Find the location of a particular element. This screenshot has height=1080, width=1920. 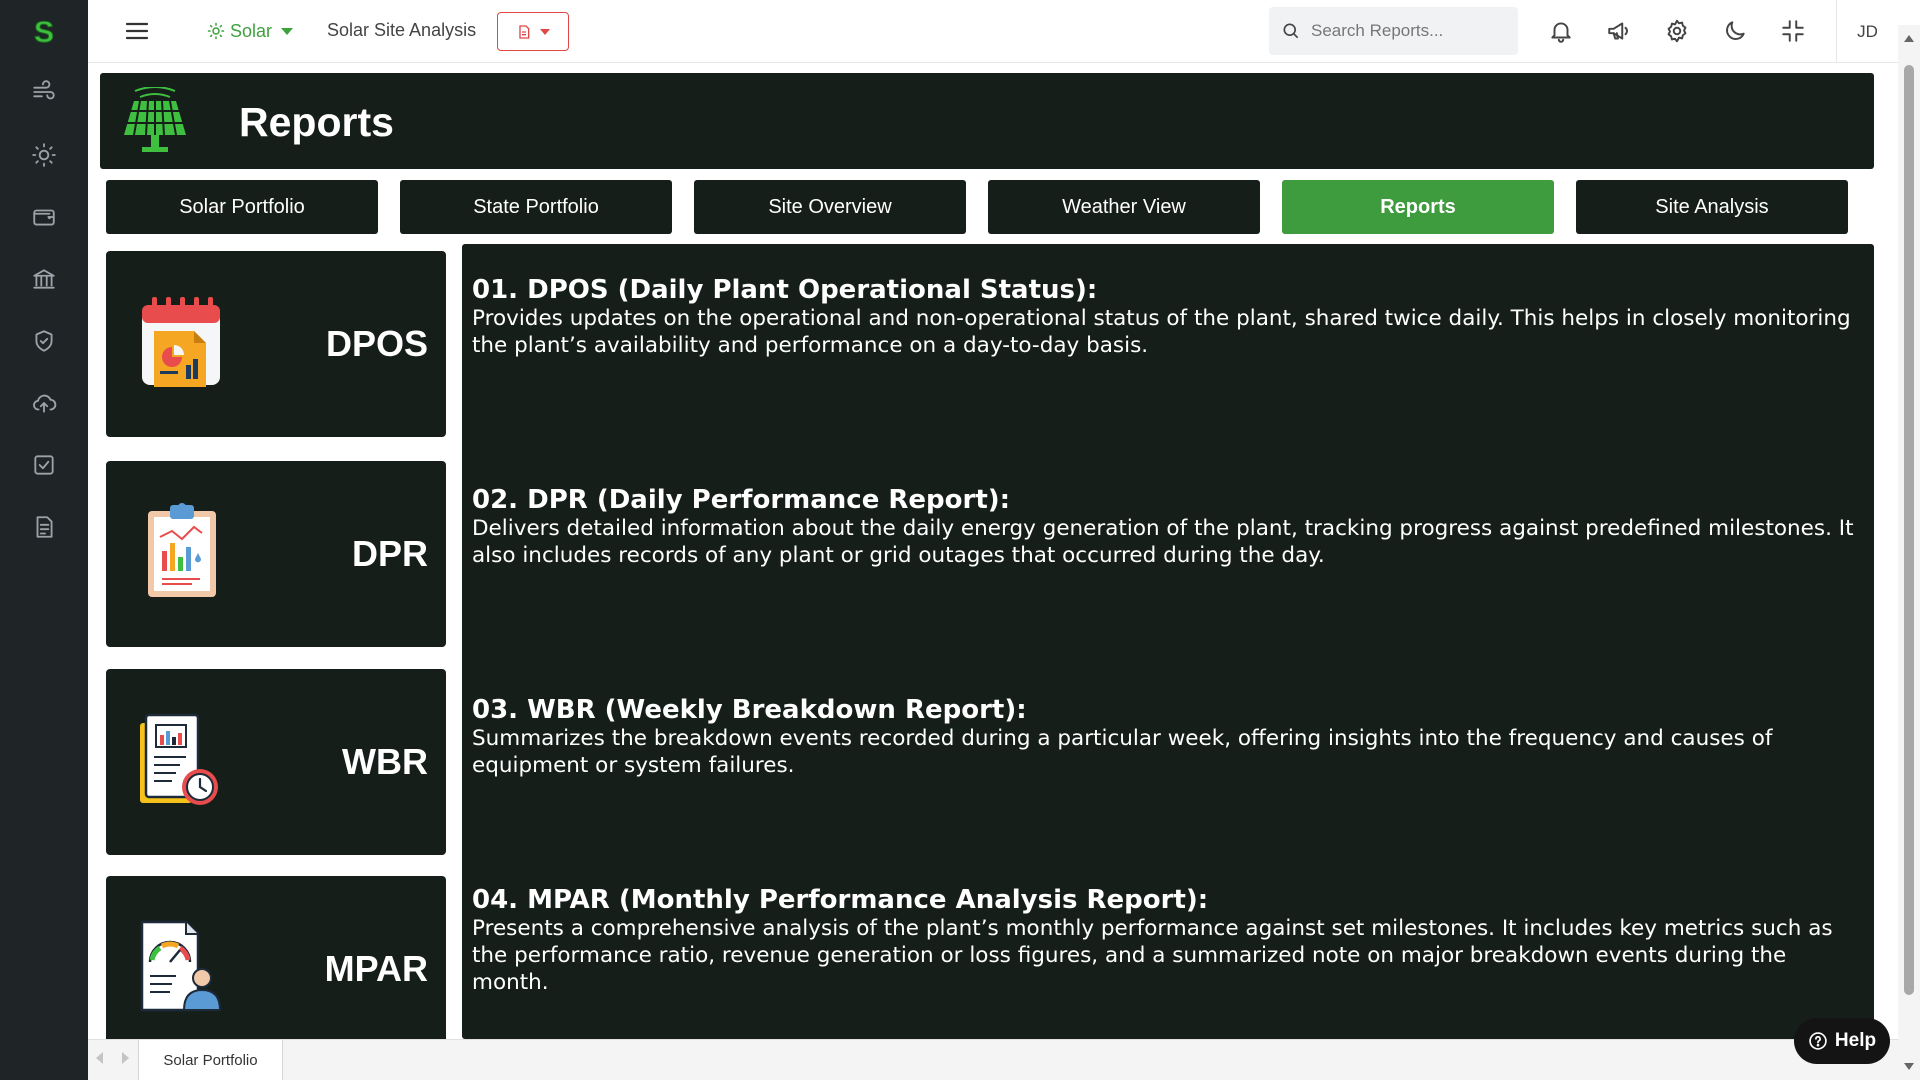

help-button: Help is located at coordinates (1842, 1041).